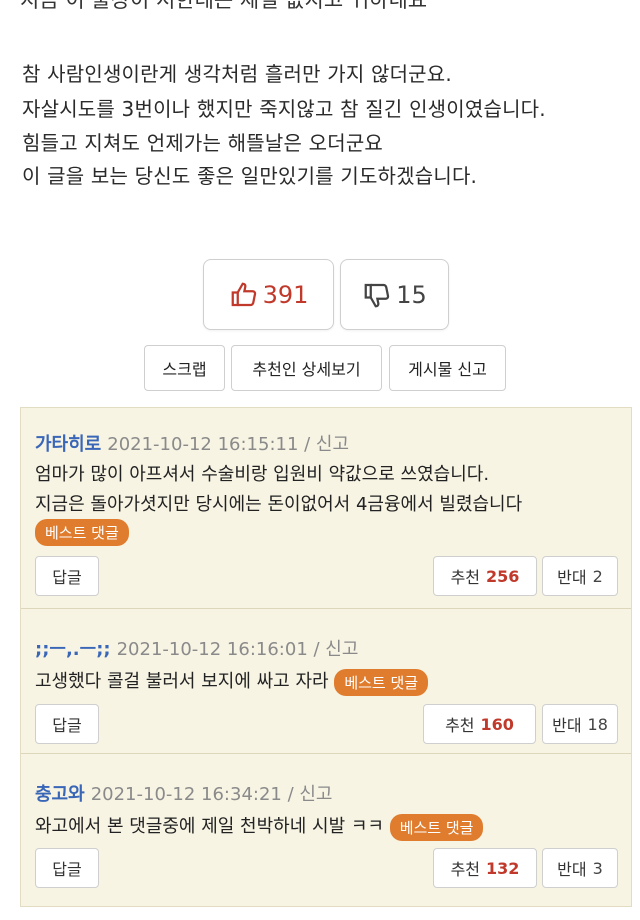 The image size is (640, 920). I want to click on scrap-button: 스크랩, so click(184, 368).